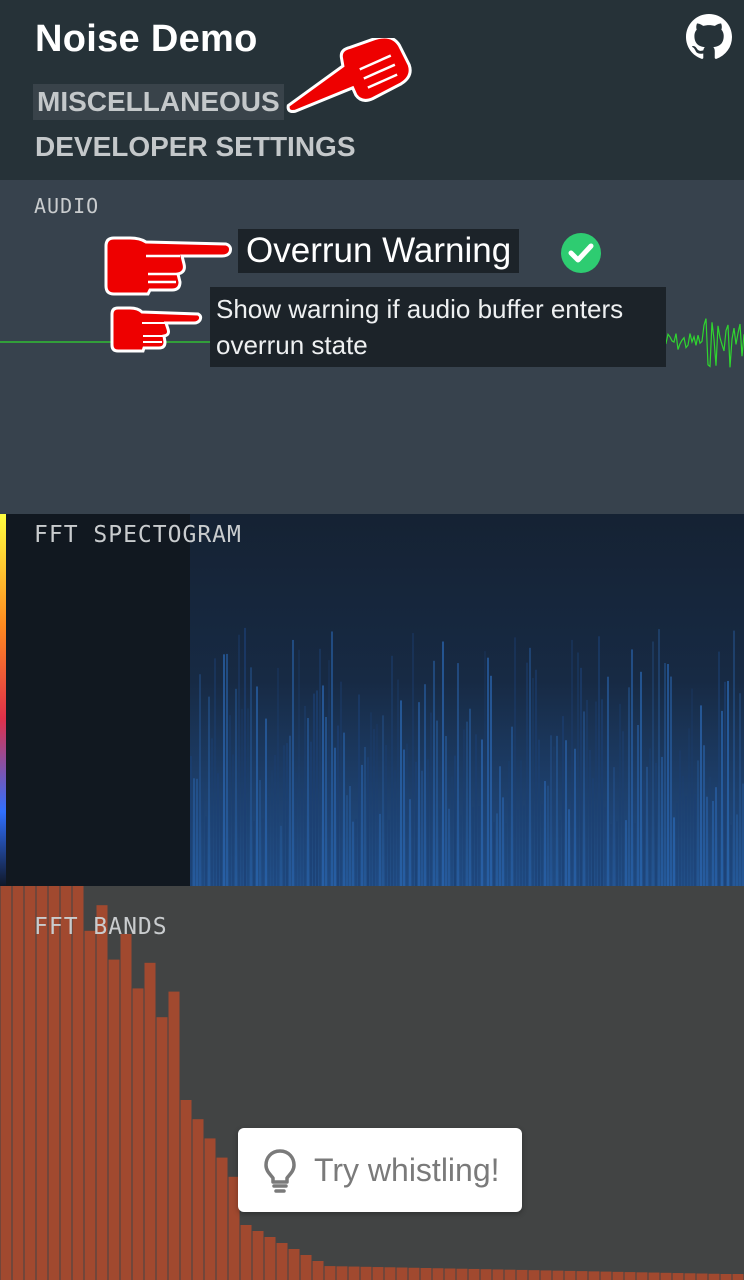 This screenshot has width=744, height=1280. Describe the element at coordinates (709, 37) in the screenshot. I see `github-icon` at that location.